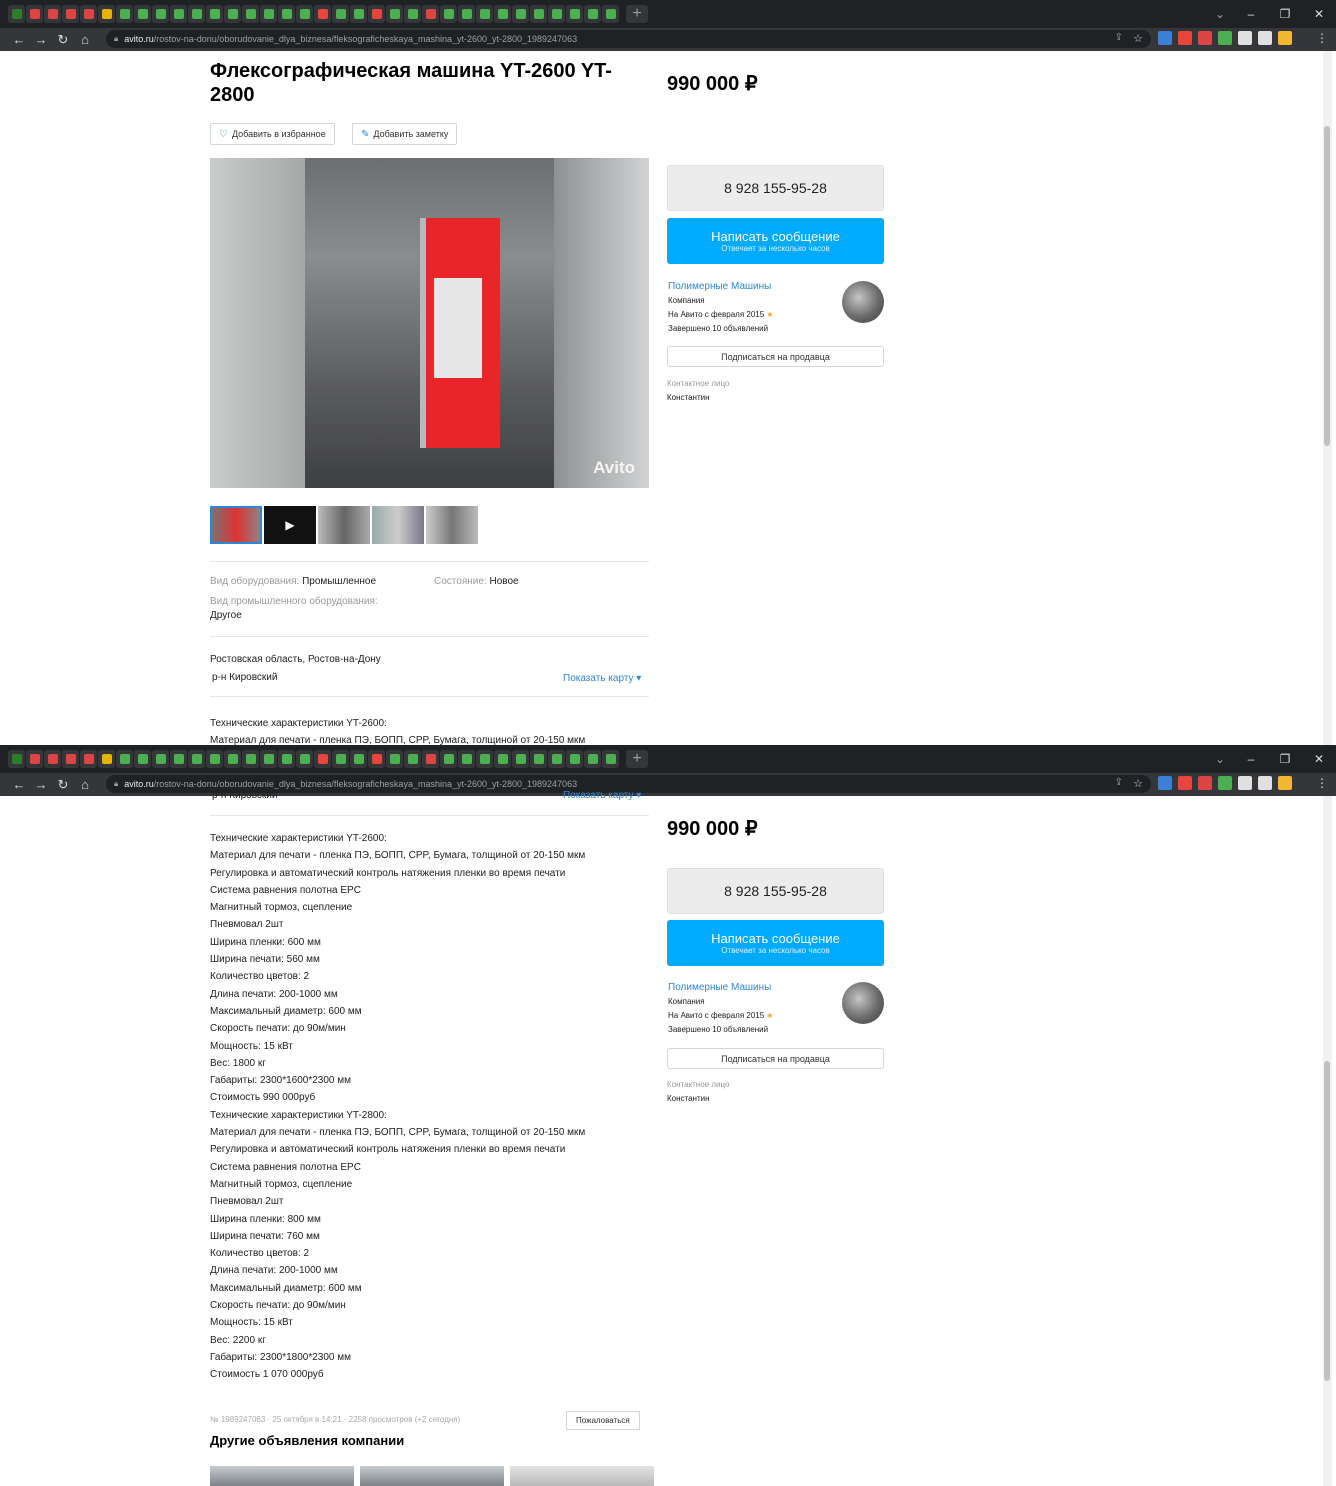 This screenshot has height=1486, width=1336. Describe the element at coordinates (41, 39) in the screenshot. I see `forward-icon: →` at that location.